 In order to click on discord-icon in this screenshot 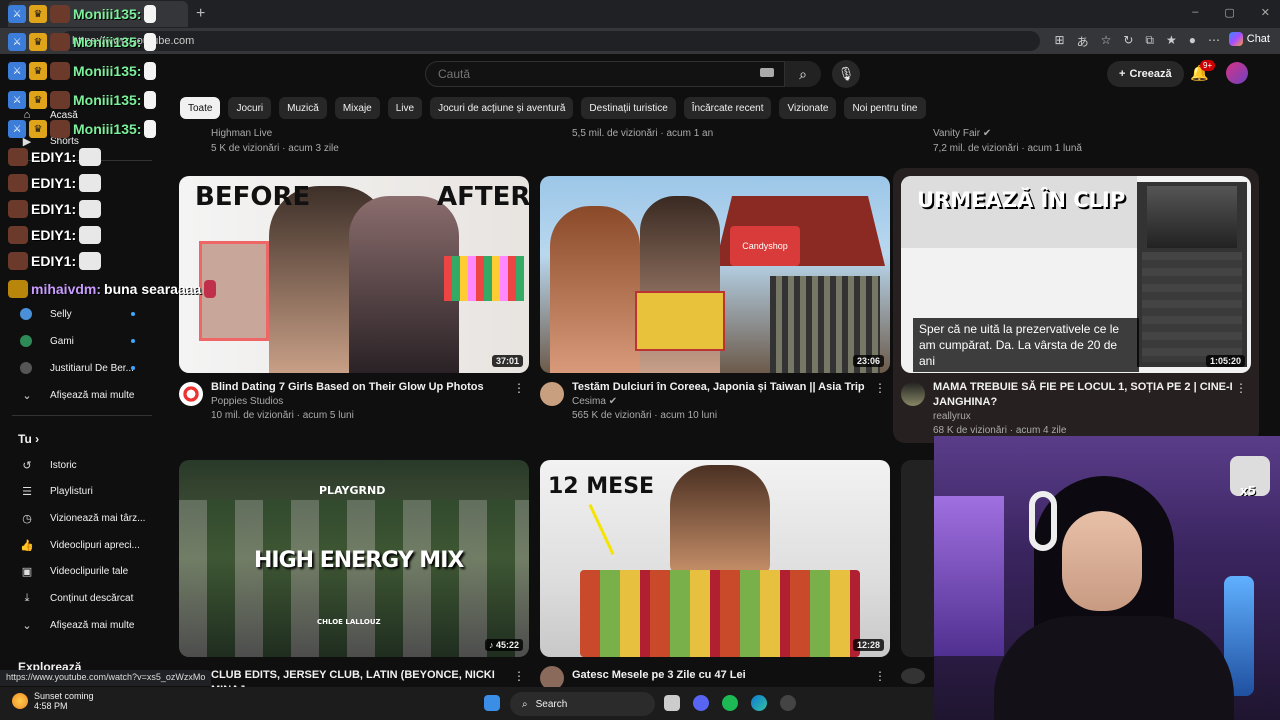, I will do `click(701, 703)`.